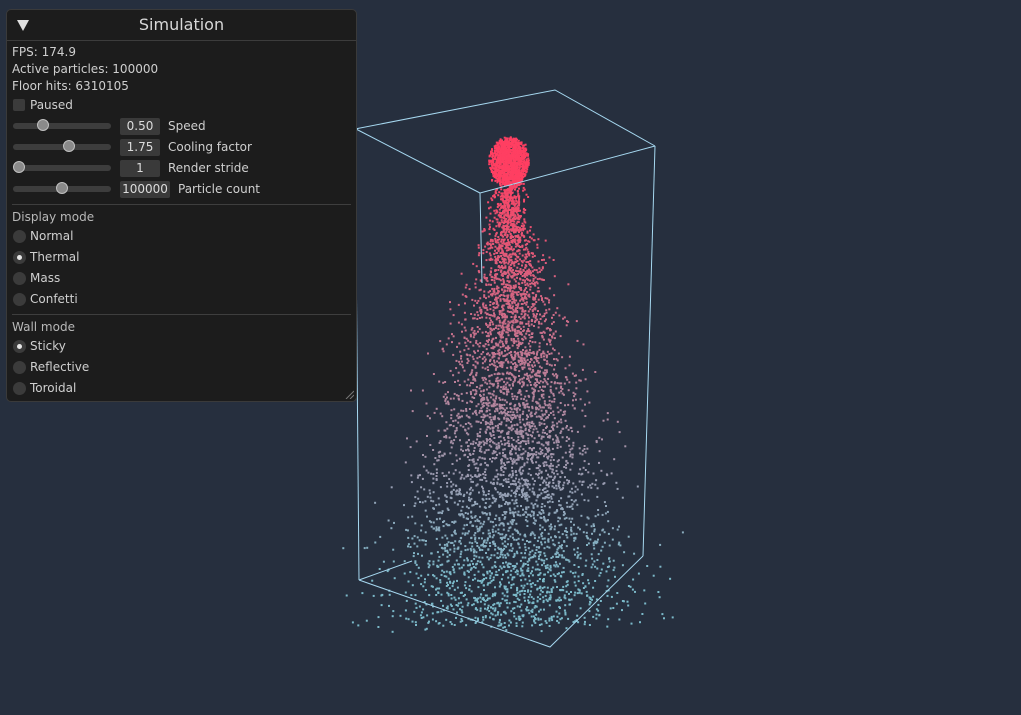 The height and width of the screenshot is (715, 1021). Describe the element at coordinates (19, 367) in the screenshot. I see `wall-mode-reflective-radio` at that location.